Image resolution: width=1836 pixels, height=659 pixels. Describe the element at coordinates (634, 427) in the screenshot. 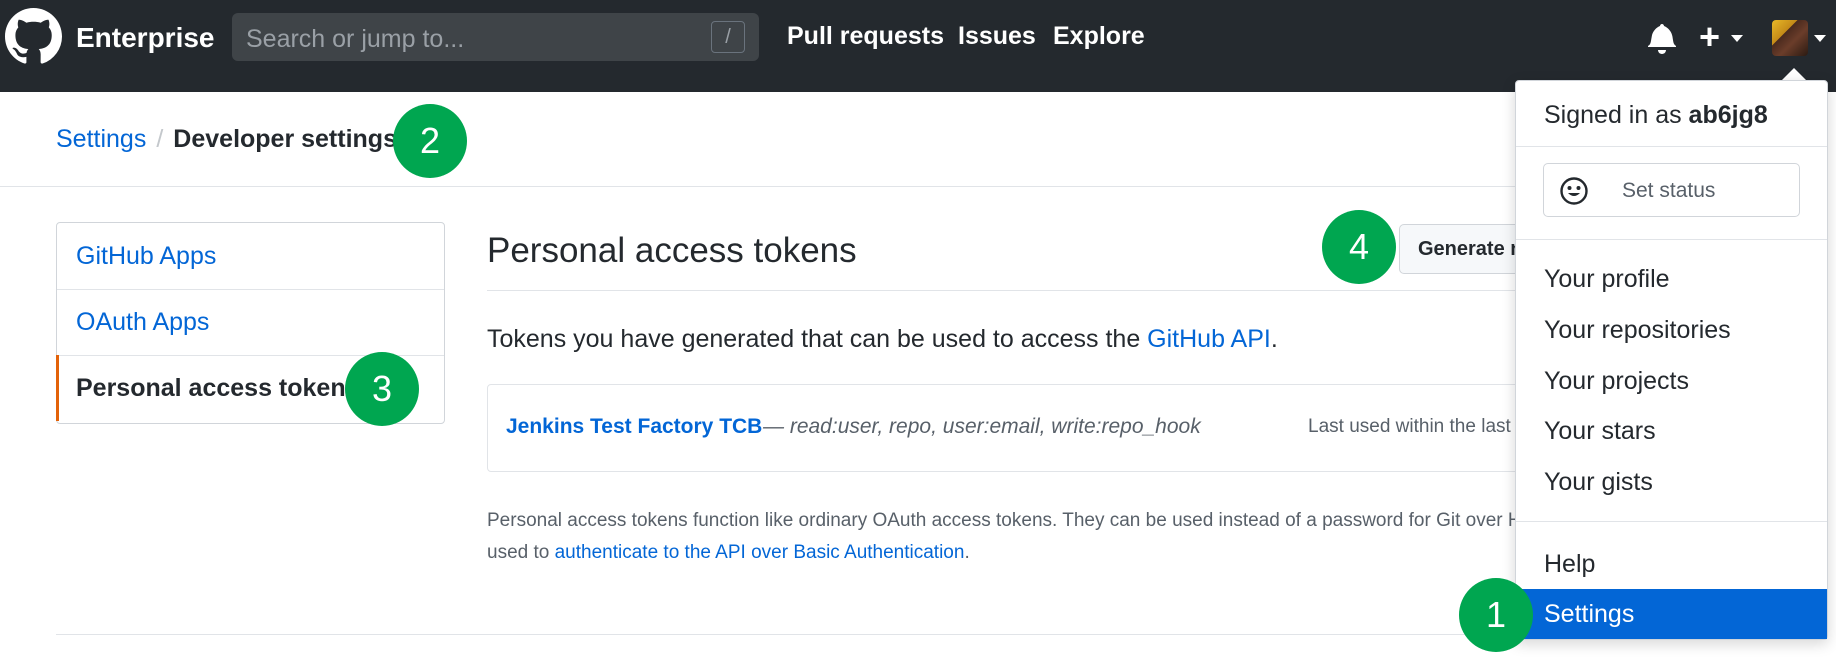

I see `token-name-link: Jenkins Test Factory TCB` at that location.